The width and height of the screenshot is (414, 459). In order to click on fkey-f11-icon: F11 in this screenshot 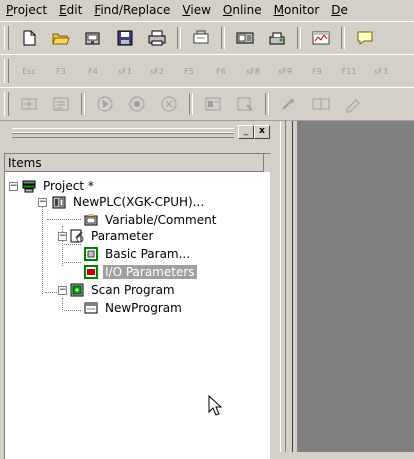, I will do `click(349, 71)`.